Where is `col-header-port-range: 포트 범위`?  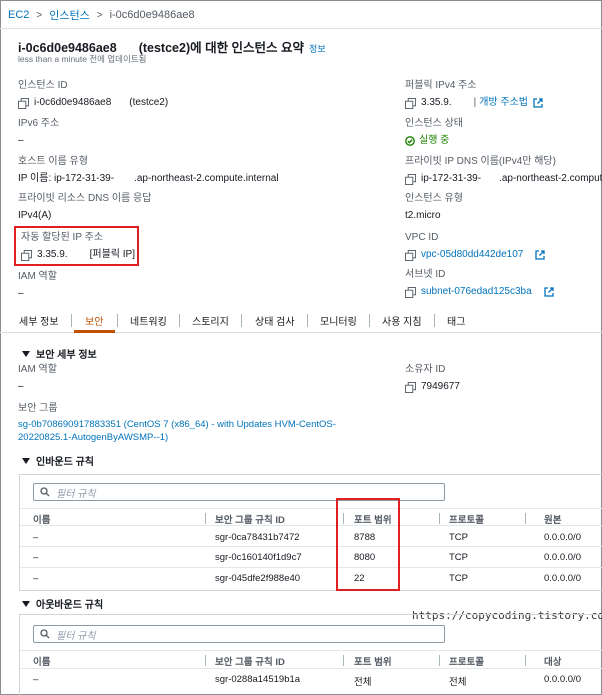 col-header-port-range: 포트 범위 is located at coordinates (373, 661).